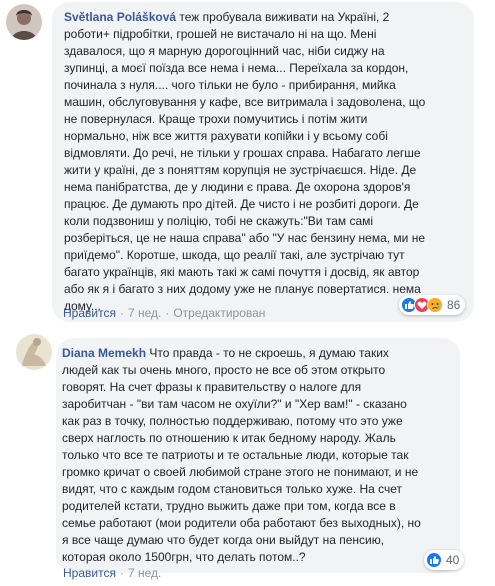 This screenshot has height=586, width=495. I want to click on reaction-count: 86, so click(454, 305).